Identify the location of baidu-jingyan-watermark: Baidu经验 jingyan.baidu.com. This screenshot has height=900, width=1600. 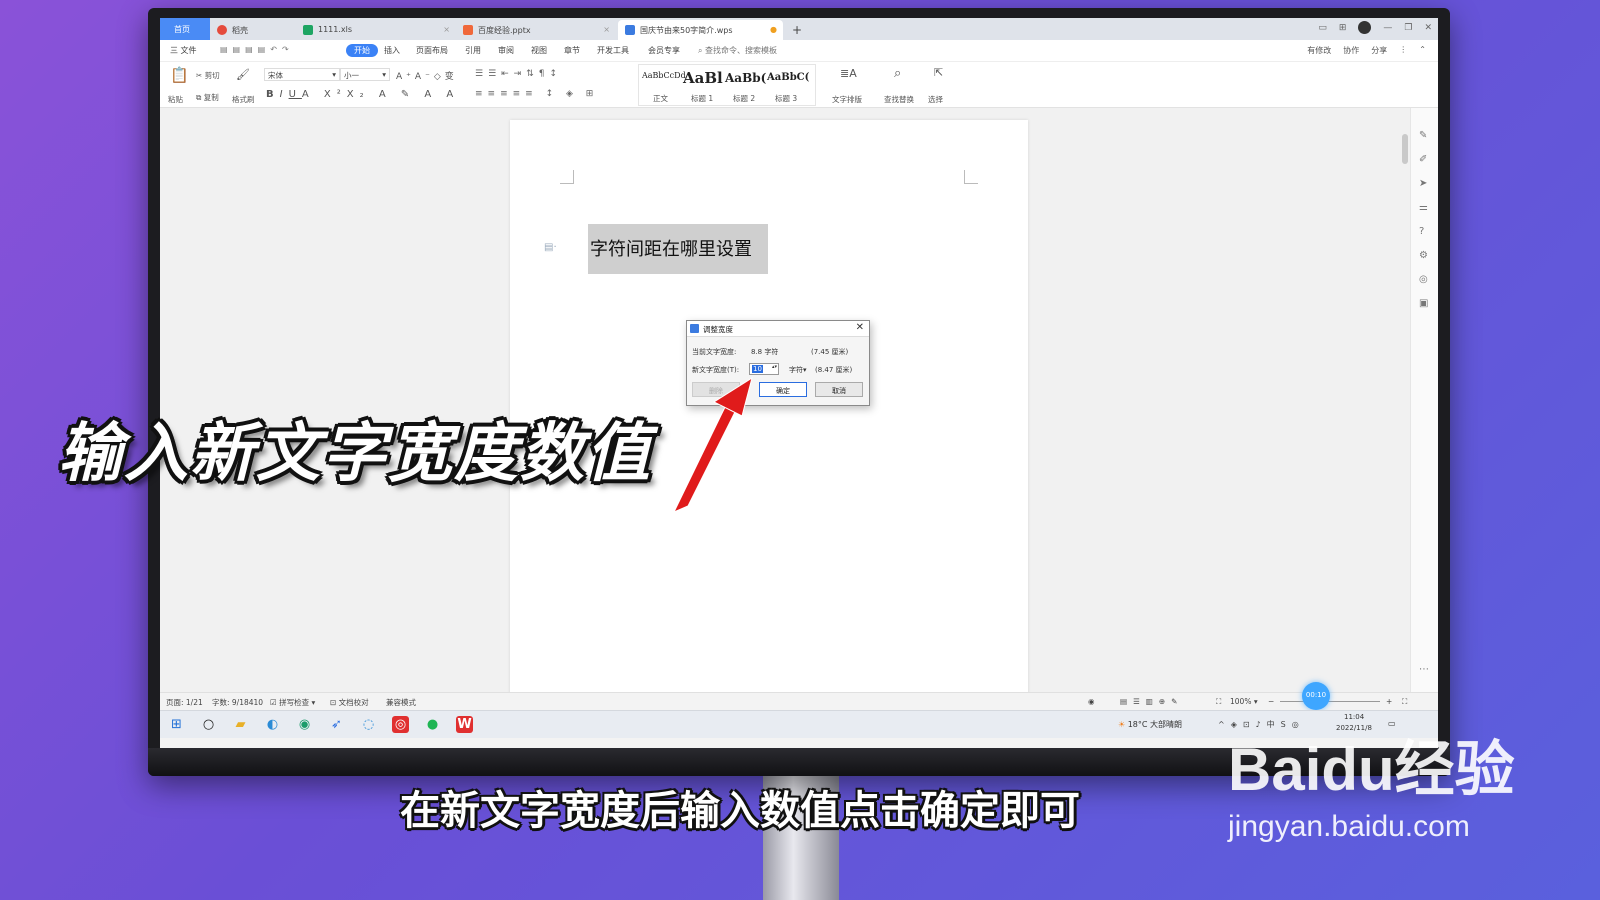
(1371, 792).